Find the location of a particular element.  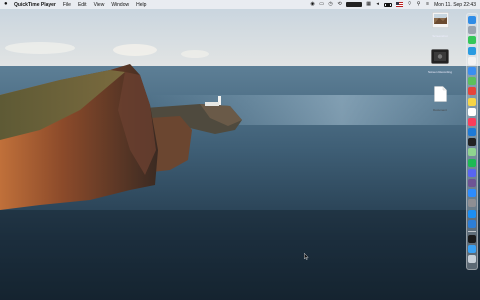

dock-terminal-icon is located at coordinates (472, 142).